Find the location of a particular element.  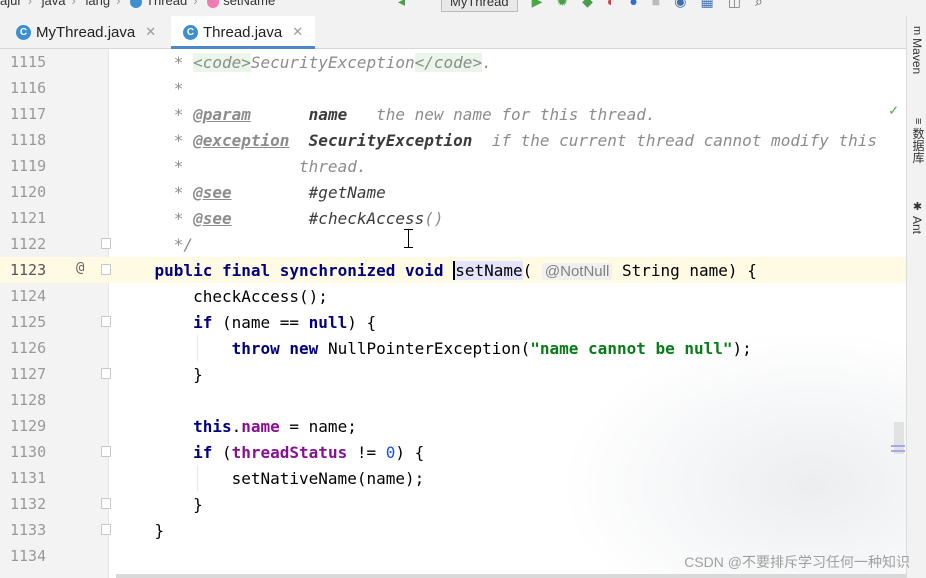

code-line: 1130 if (threadStatus != 0) { is located at coordinates (453, 452).